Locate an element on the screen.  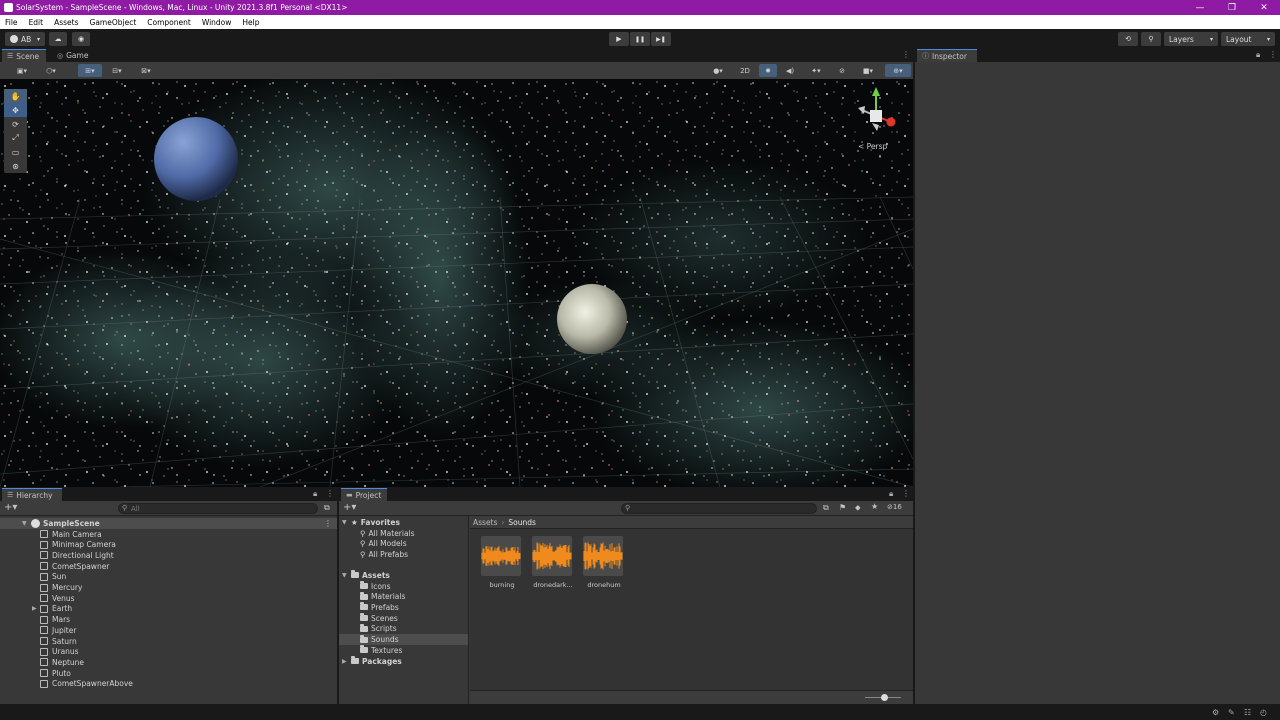
white-planet is located at coordinates (592, 319).